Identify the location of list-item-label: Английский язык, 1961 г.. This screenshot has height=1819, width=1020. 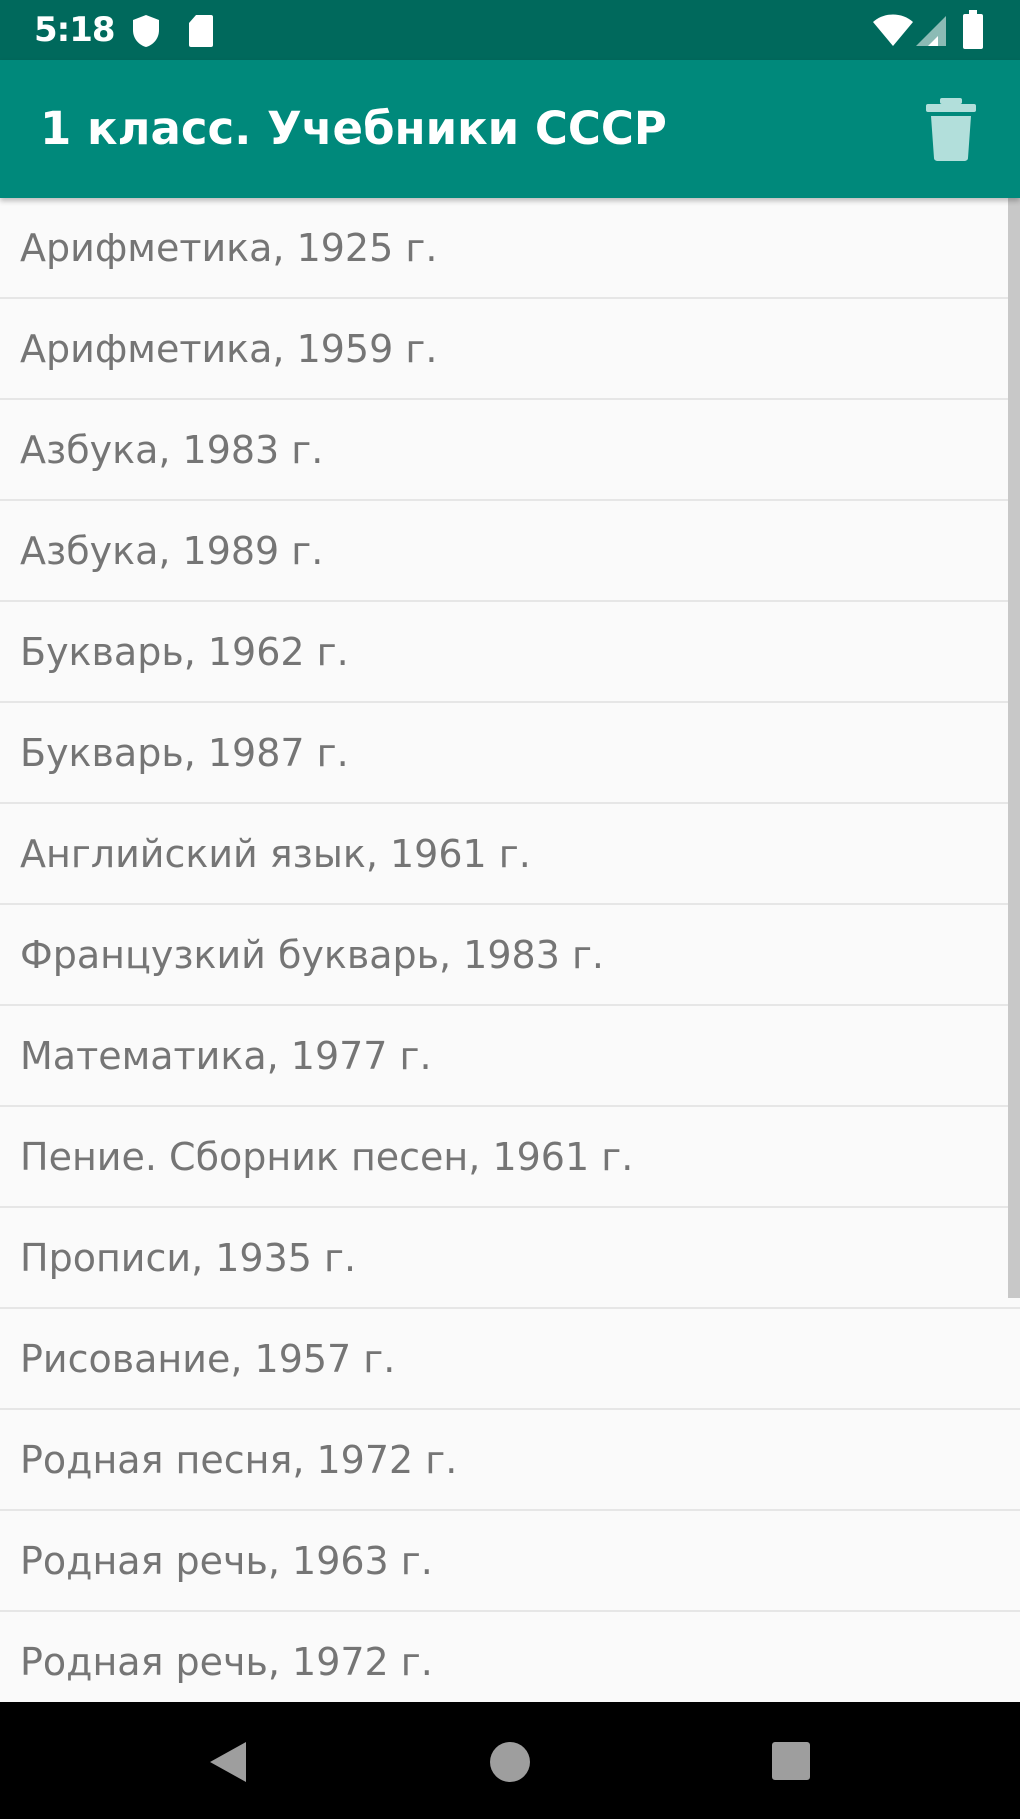
(275, 853).